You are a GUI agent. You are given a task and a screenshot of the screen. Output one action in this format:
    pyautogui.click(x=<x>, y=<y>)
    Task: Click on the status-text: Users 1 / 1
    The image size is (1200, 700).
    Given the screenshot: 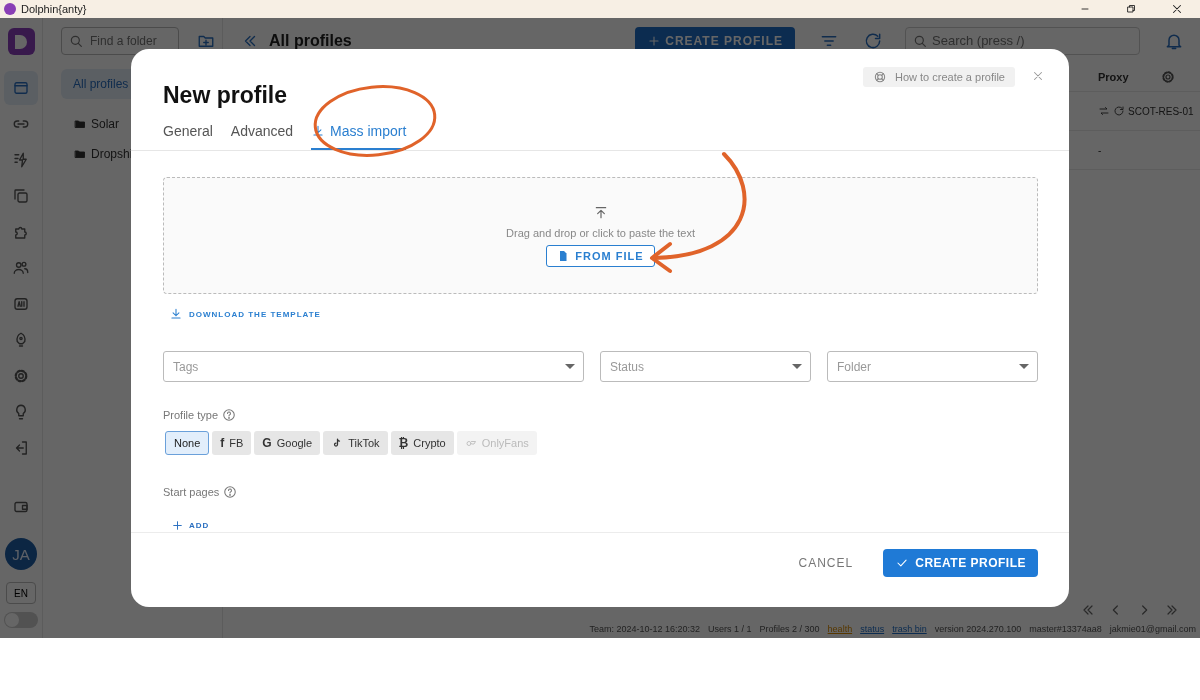 What is the action you would take?
    pyautogui.click(x=730, y=629)
    